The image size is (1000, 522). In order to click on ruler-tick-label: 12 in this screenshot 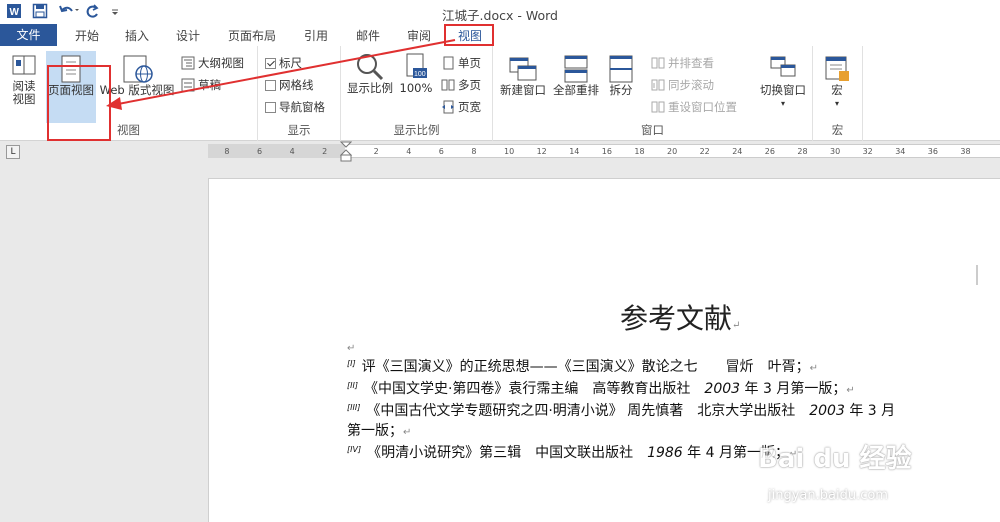, I will do `click(541, 151)`.